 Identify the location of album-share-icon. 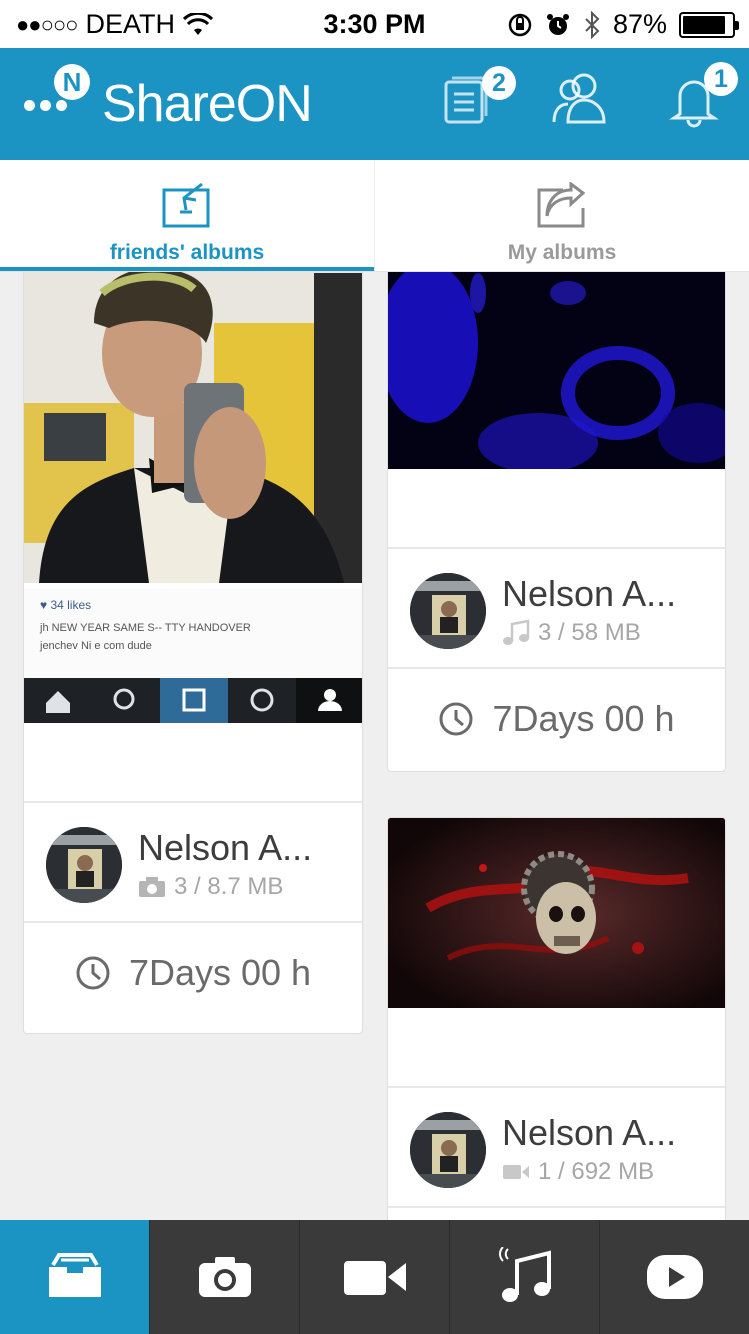
(561, 204).